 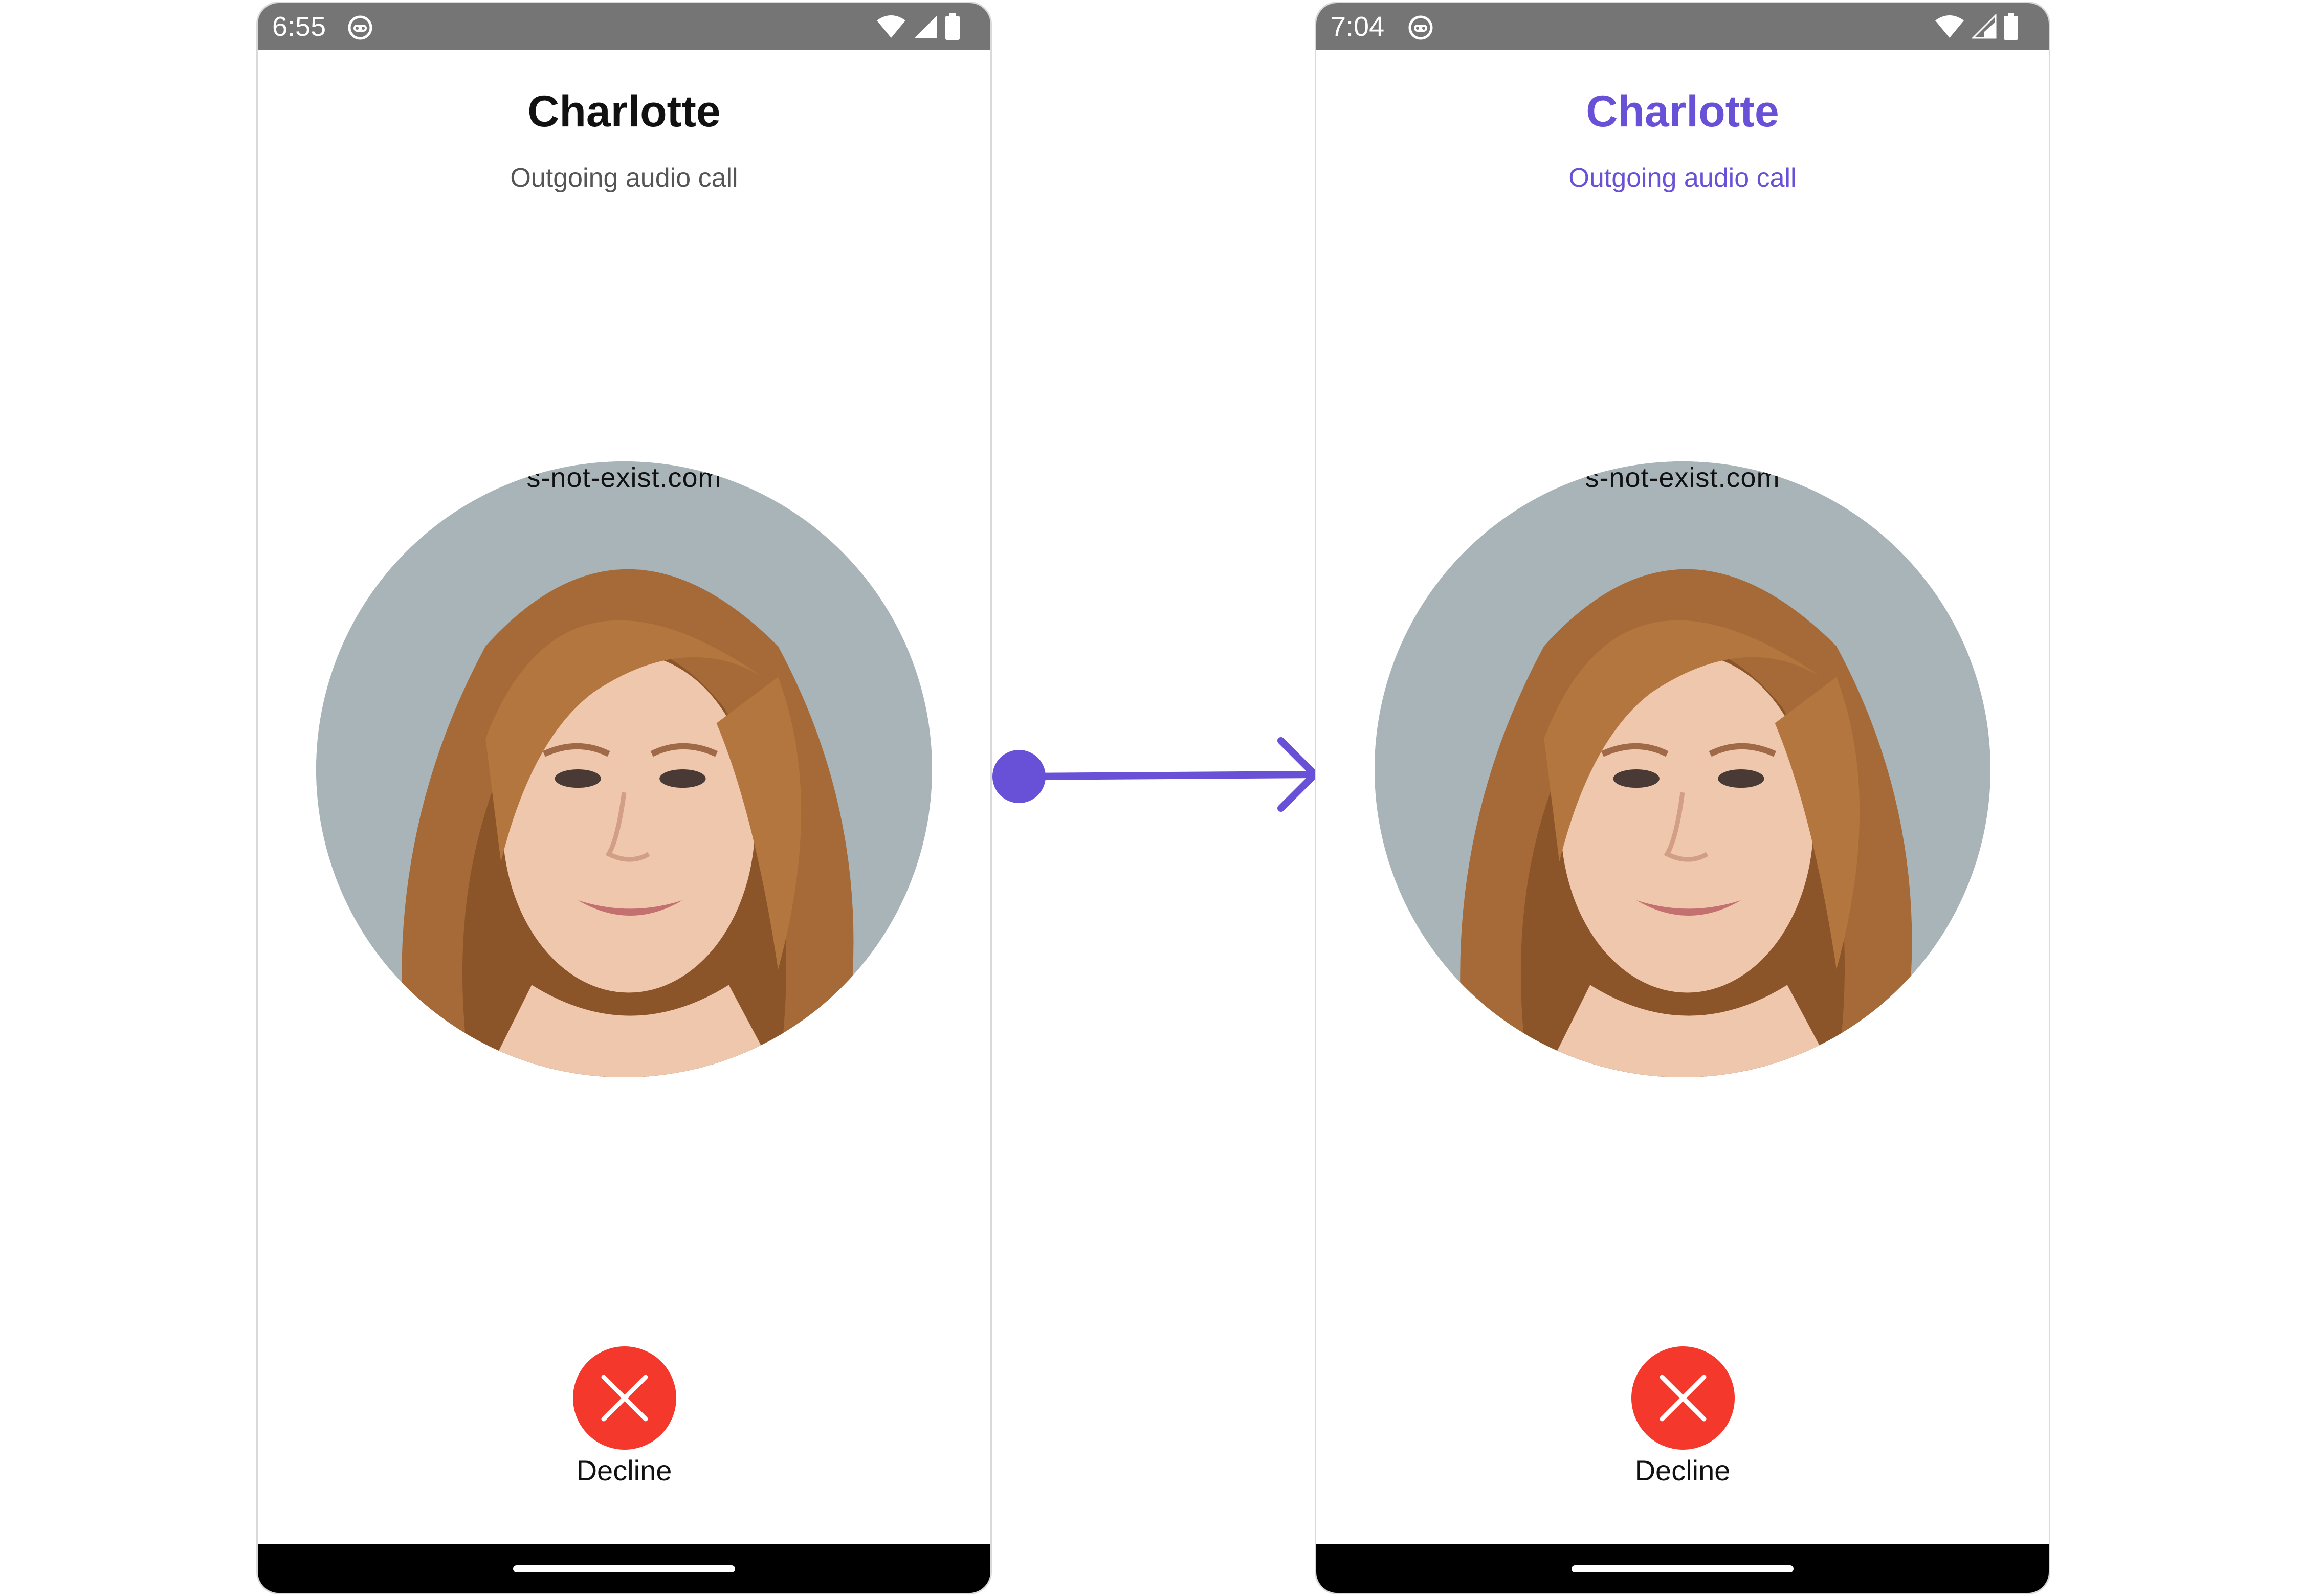 What do you see at coordinates (299, 26) in the screenshot?
I see `status-time: 6:55` at bounding box center [299, 26].